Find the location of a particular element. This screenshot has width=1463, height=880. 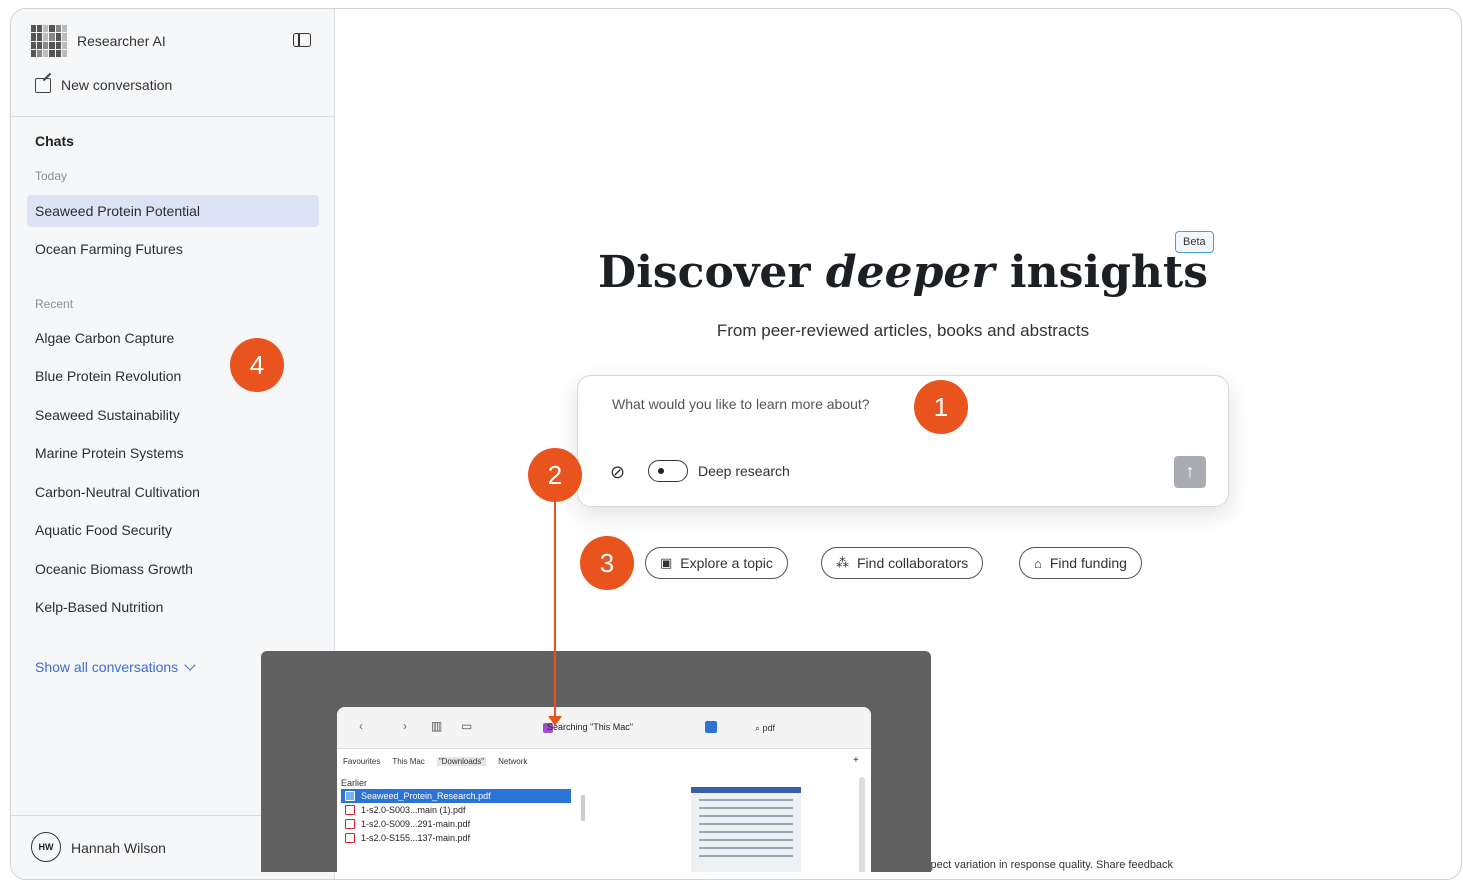

bank-icon: ⌂ is located at coordinates (1038, 563).